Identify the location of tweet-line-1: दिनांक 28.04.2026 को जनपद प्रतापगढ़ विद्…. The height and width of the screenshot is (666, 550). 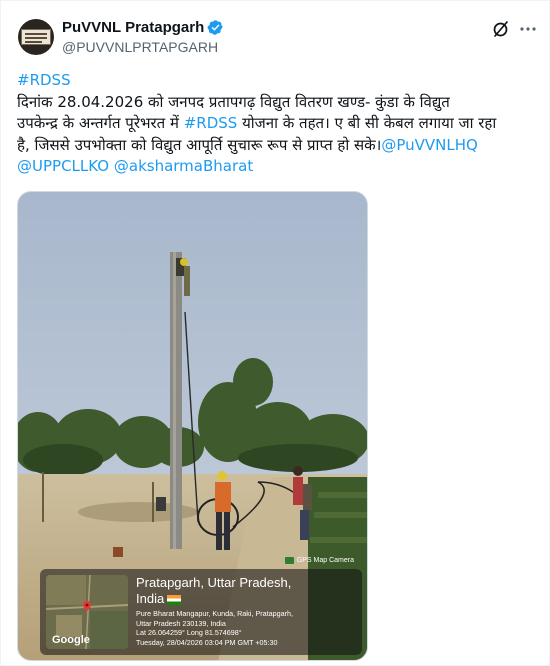
(233, 101).